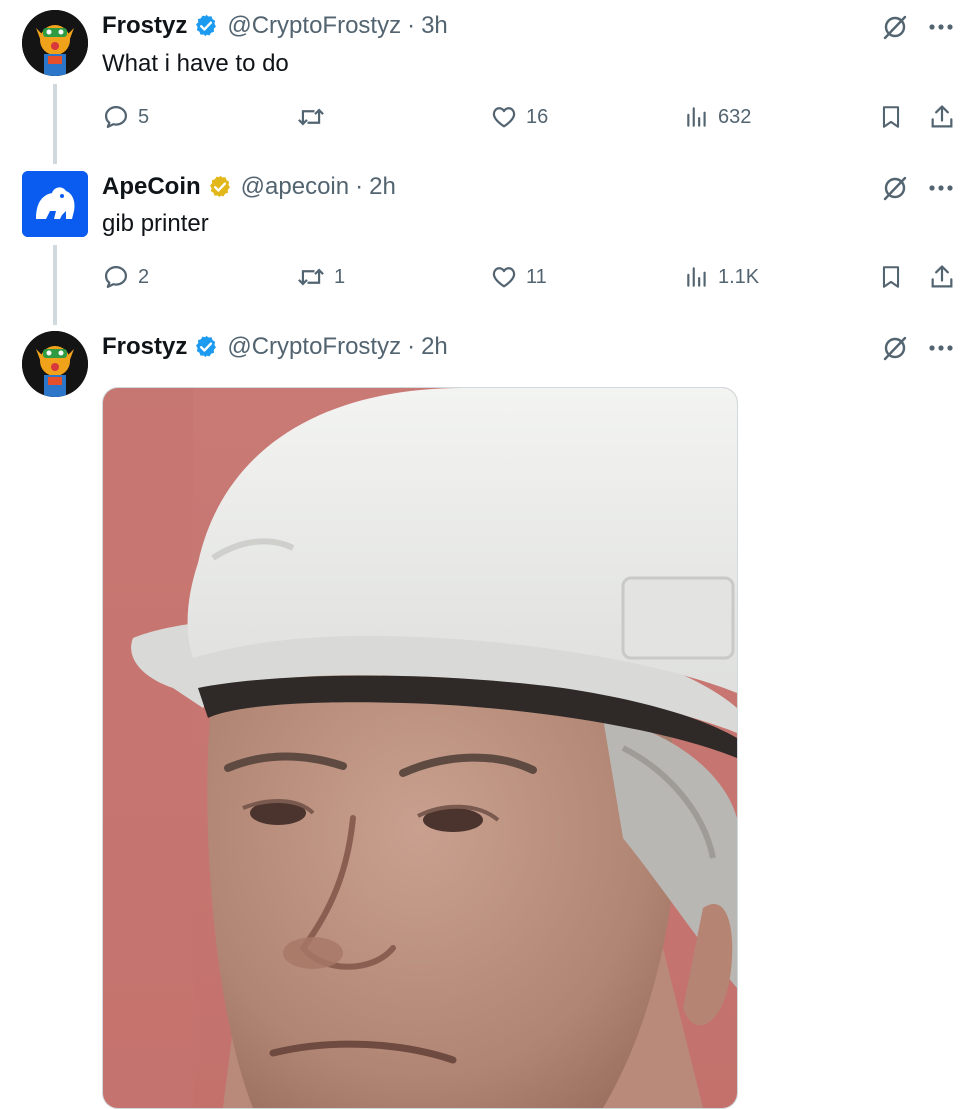 The height and width of the screenshot is (1109, 980). I want to click on tweet-time: 3h, so click(434, 26).